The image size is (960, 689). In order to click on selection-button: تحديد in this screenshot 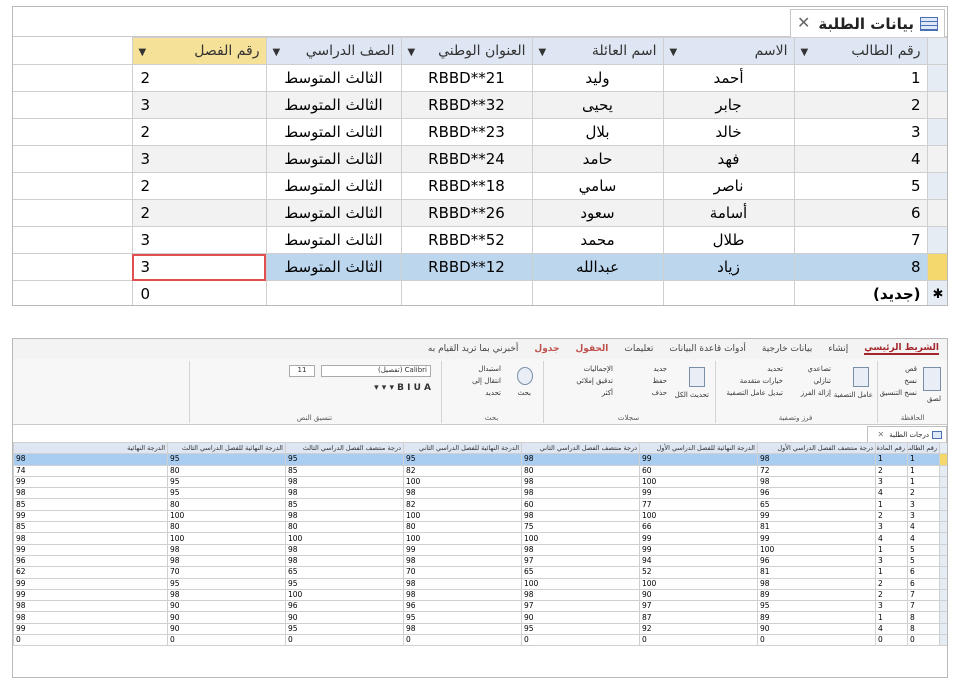, I will do `click(775, 369)`.